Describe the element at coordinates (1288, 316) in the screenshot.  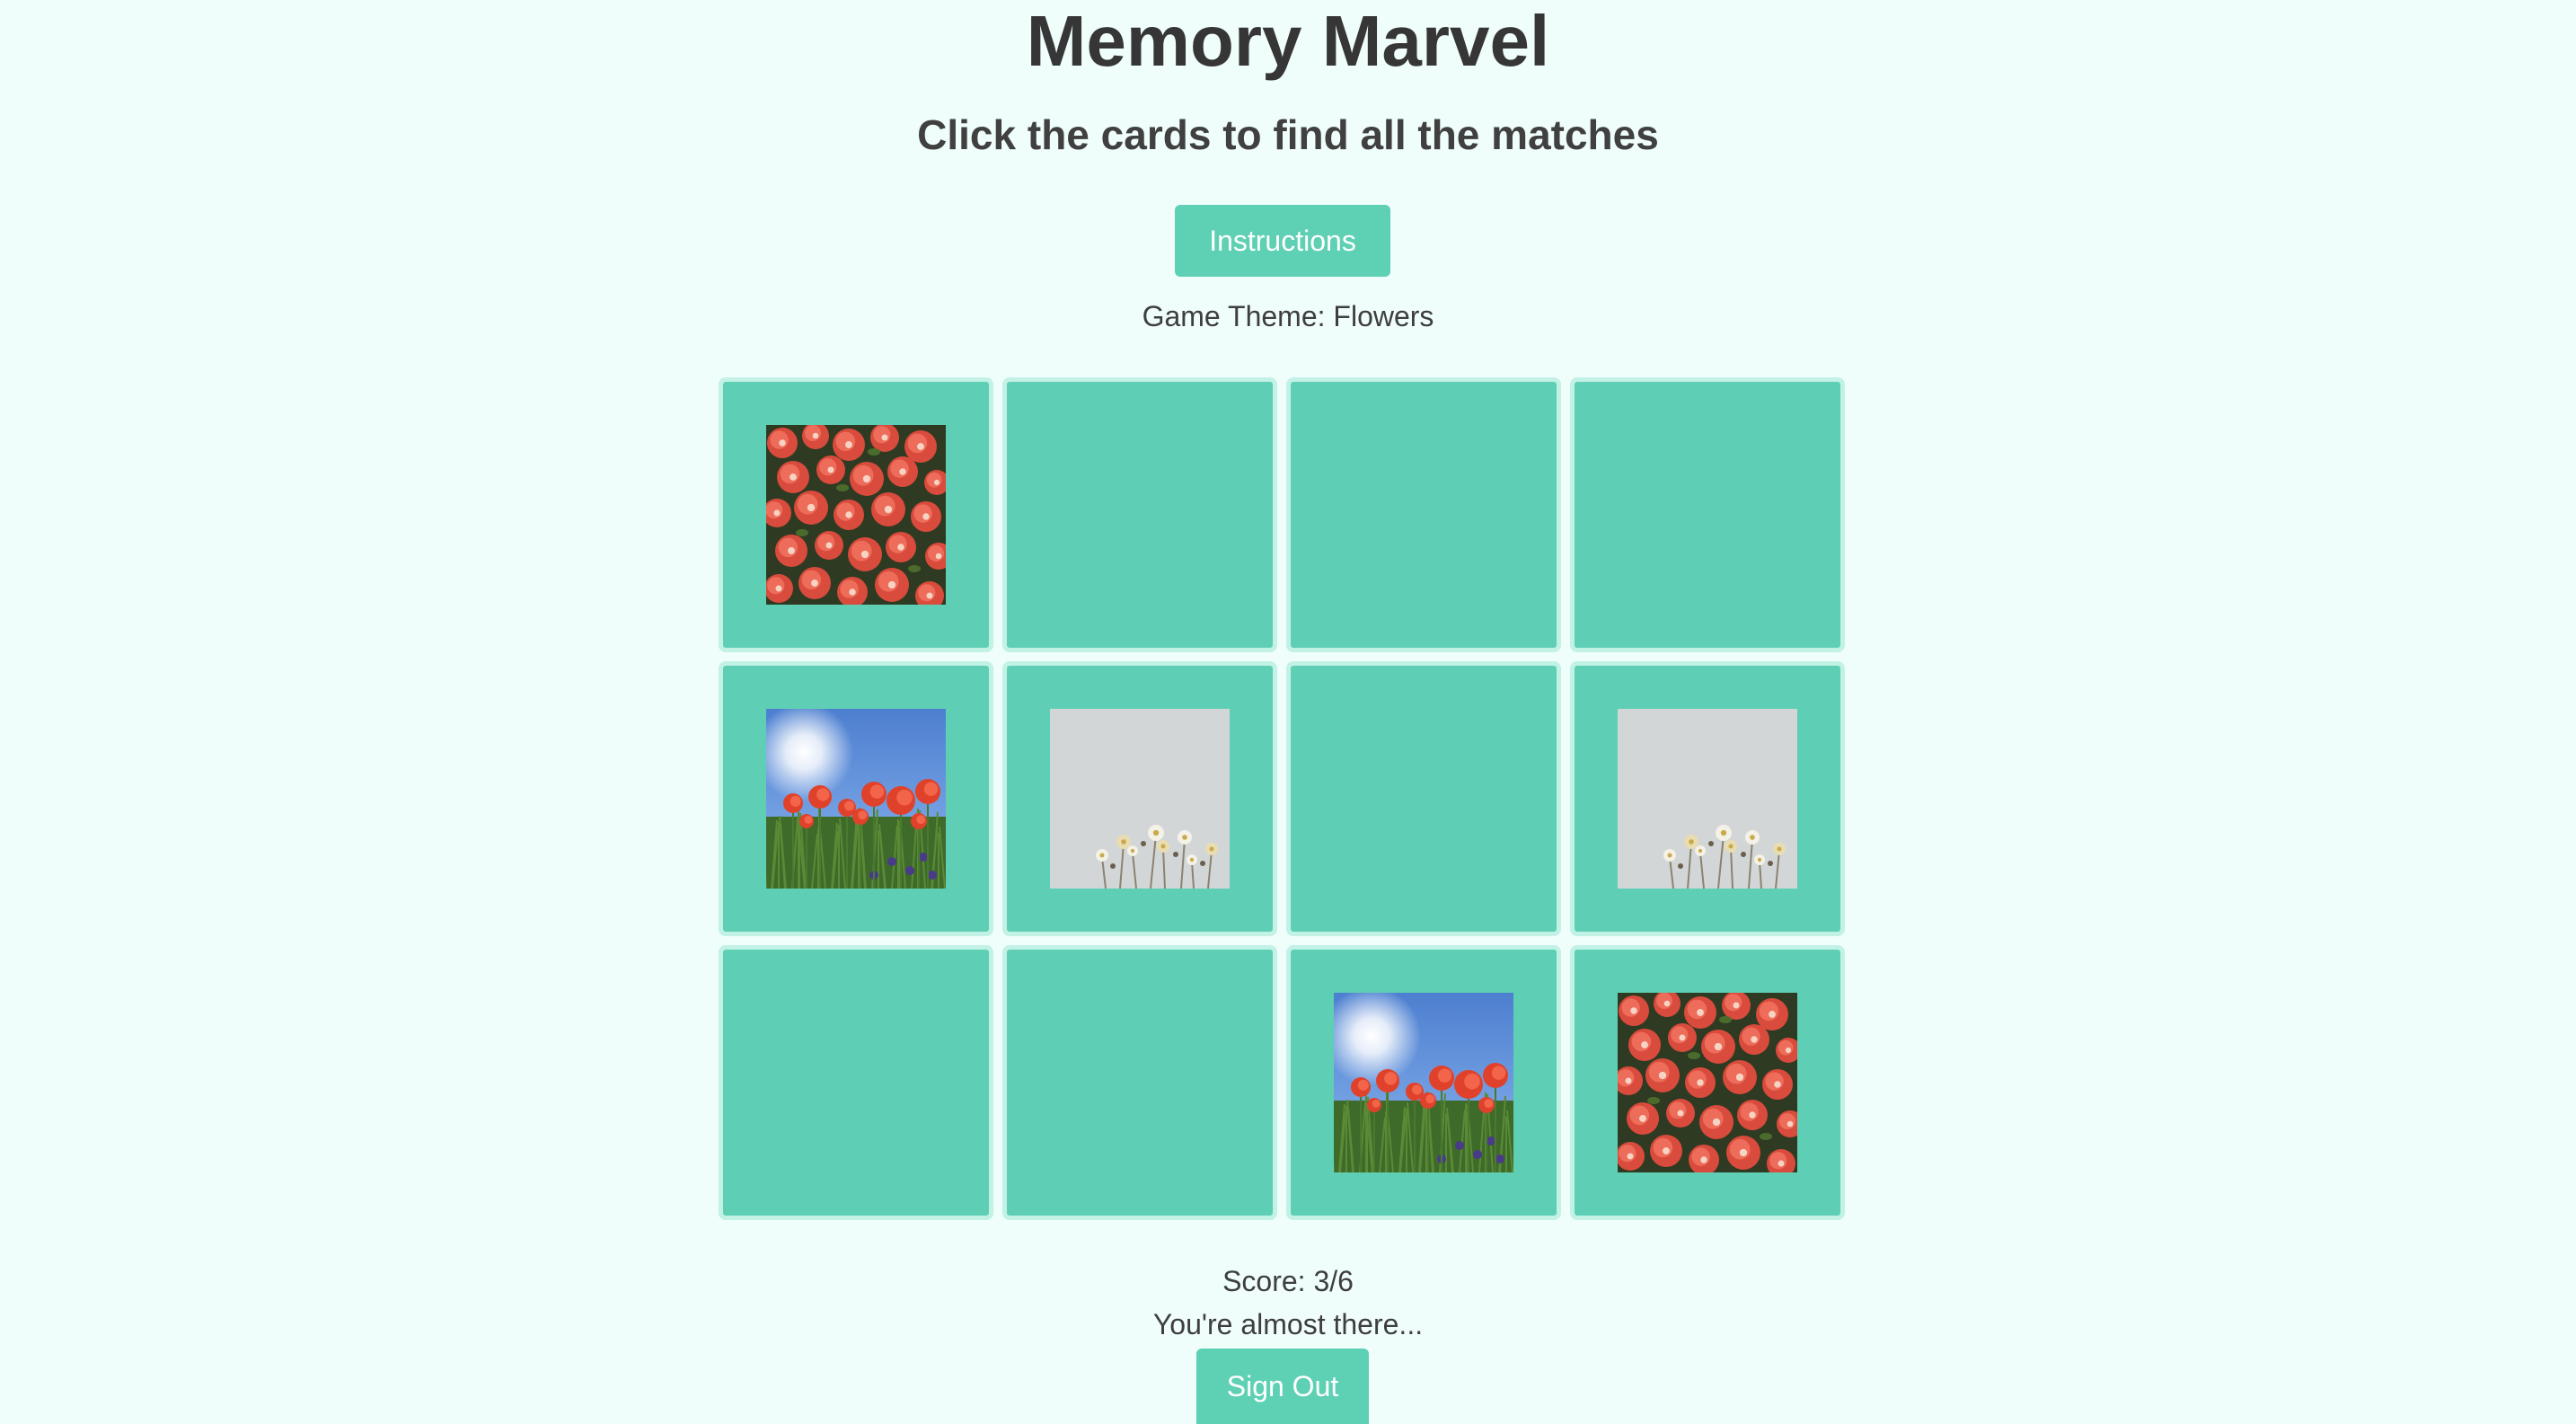
I see `game-theme-label: Game Theme: Flowers` at that location.